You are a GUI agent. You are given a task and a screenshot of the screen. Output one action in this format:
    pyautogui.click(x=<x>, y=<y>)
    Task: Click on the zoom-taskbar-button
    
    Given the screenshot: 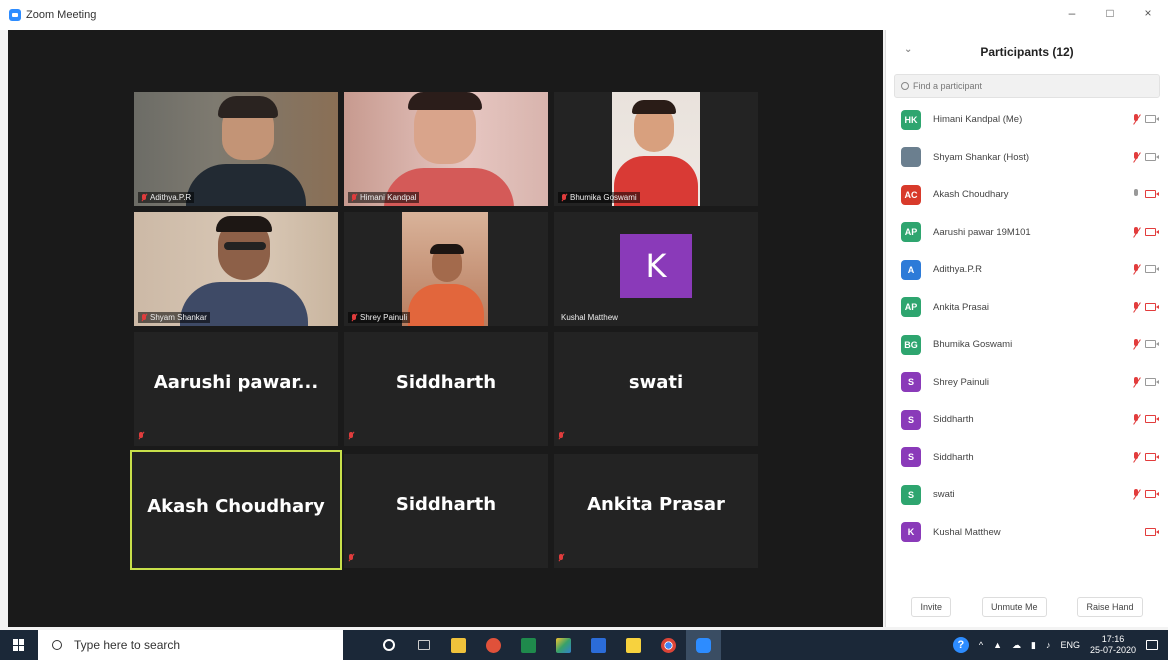 What is the action you would take?
    pyautogui.click(x=703, y=645)
    